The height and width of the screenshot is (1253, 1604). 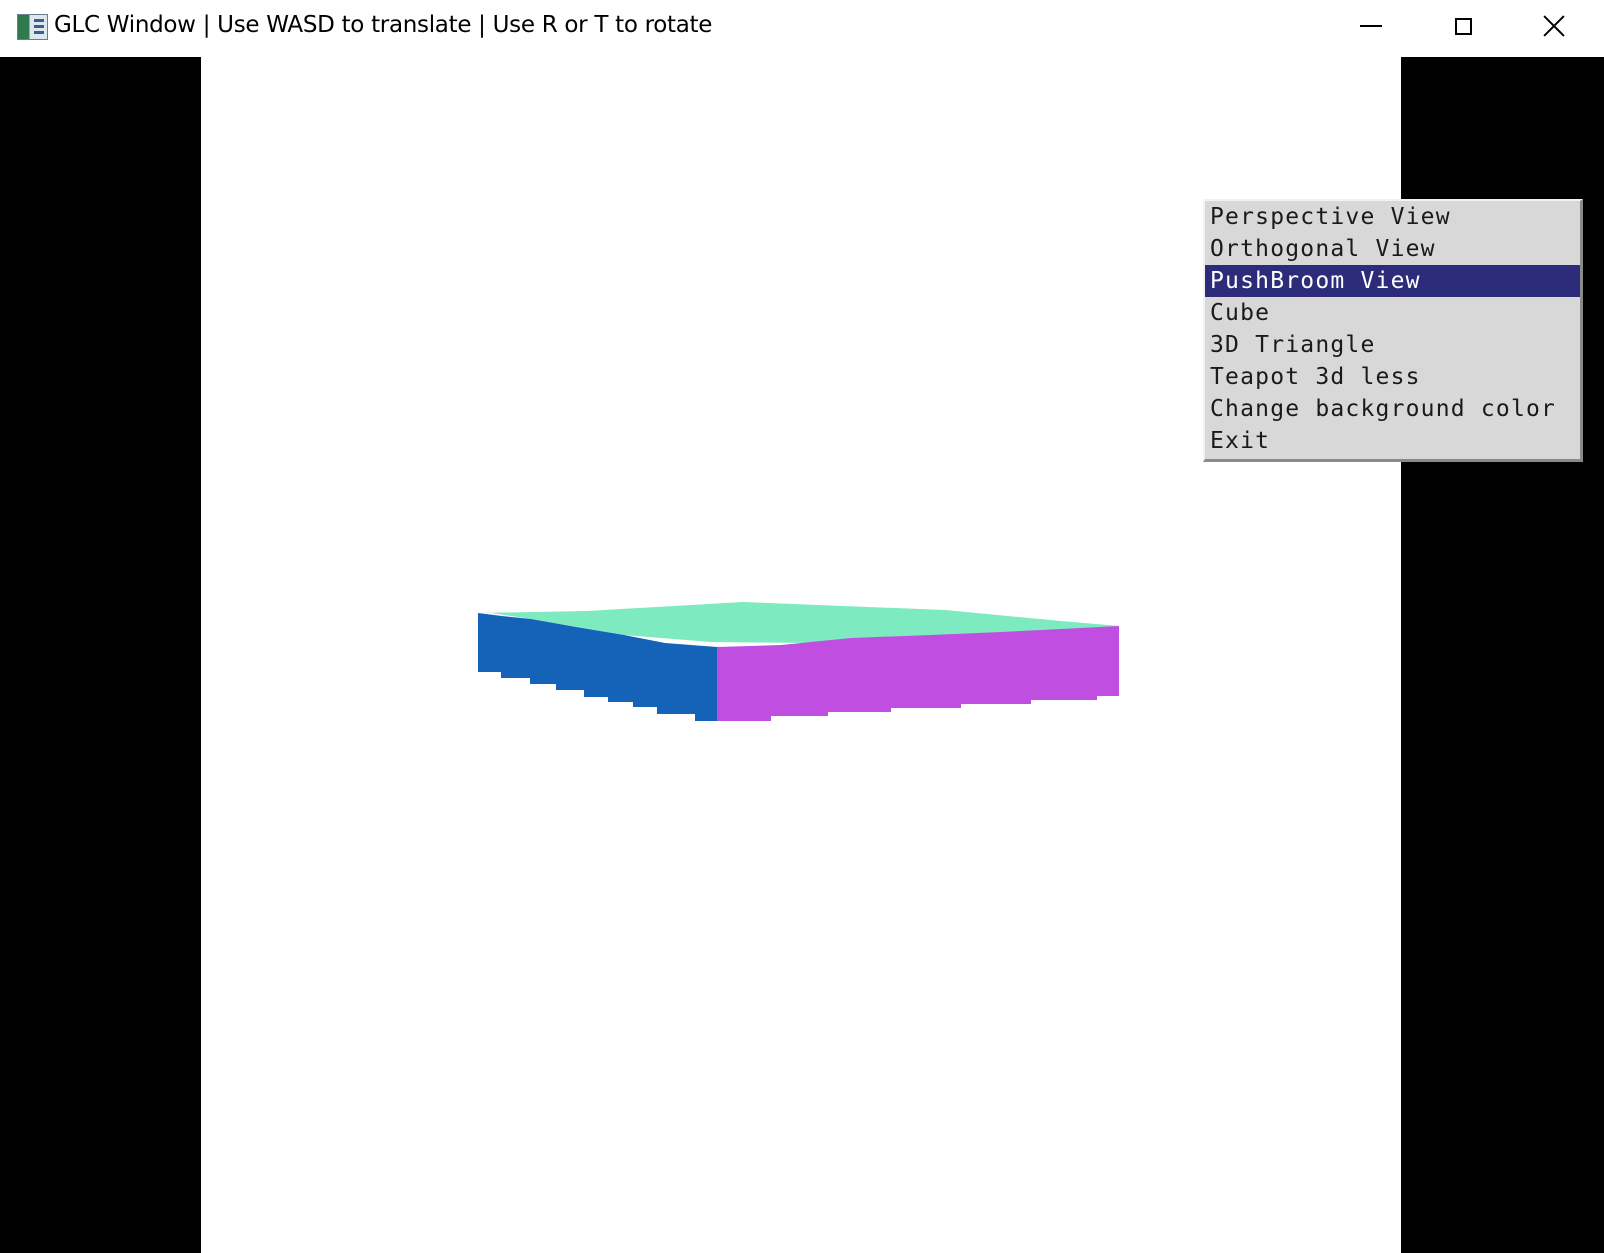 What do you see at coordinates (32, 27) in the screenshot?
I see `app-icon` at bounding box center [32, 27].